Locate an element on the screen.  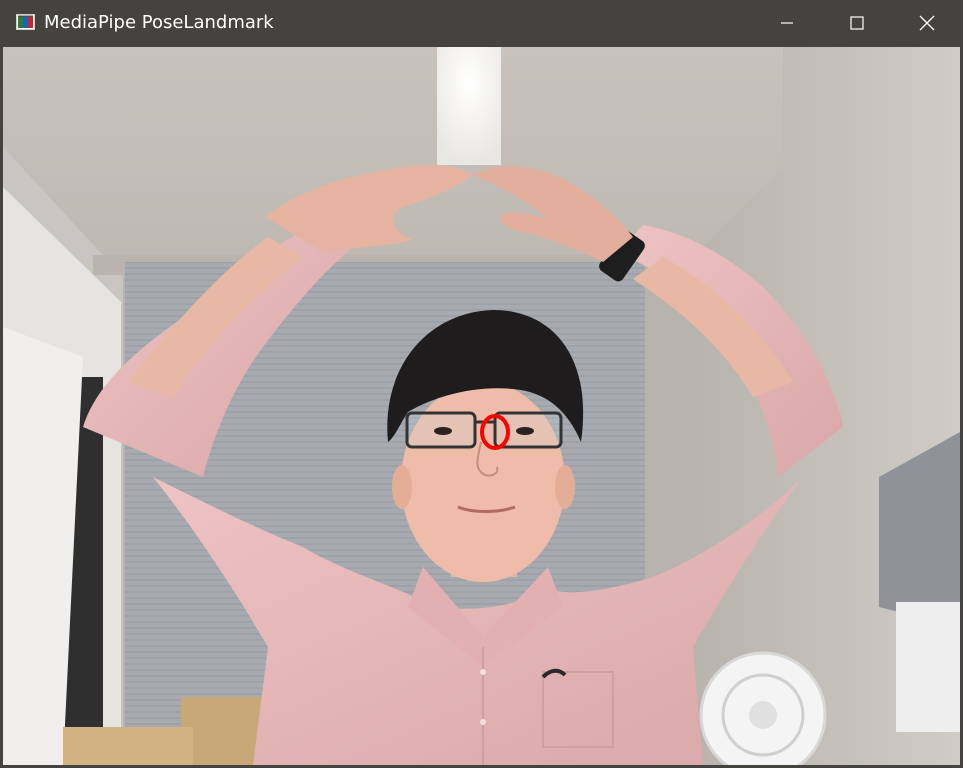
close-button is located at coordinates (927, 23).